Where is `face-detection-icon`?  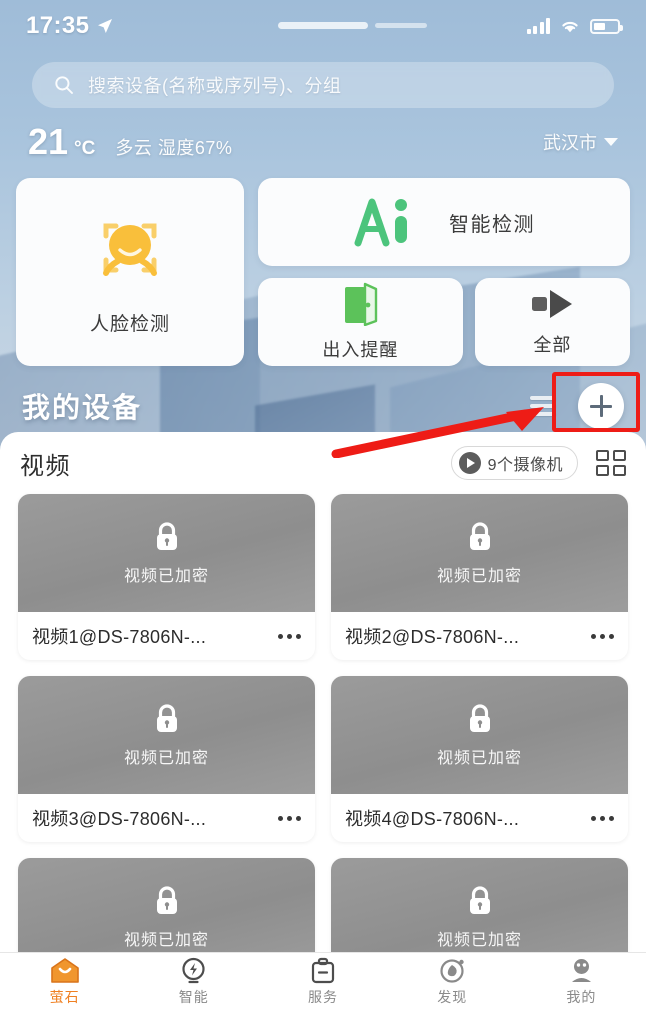 face-detection-icon is located at coordinates (130, 249).